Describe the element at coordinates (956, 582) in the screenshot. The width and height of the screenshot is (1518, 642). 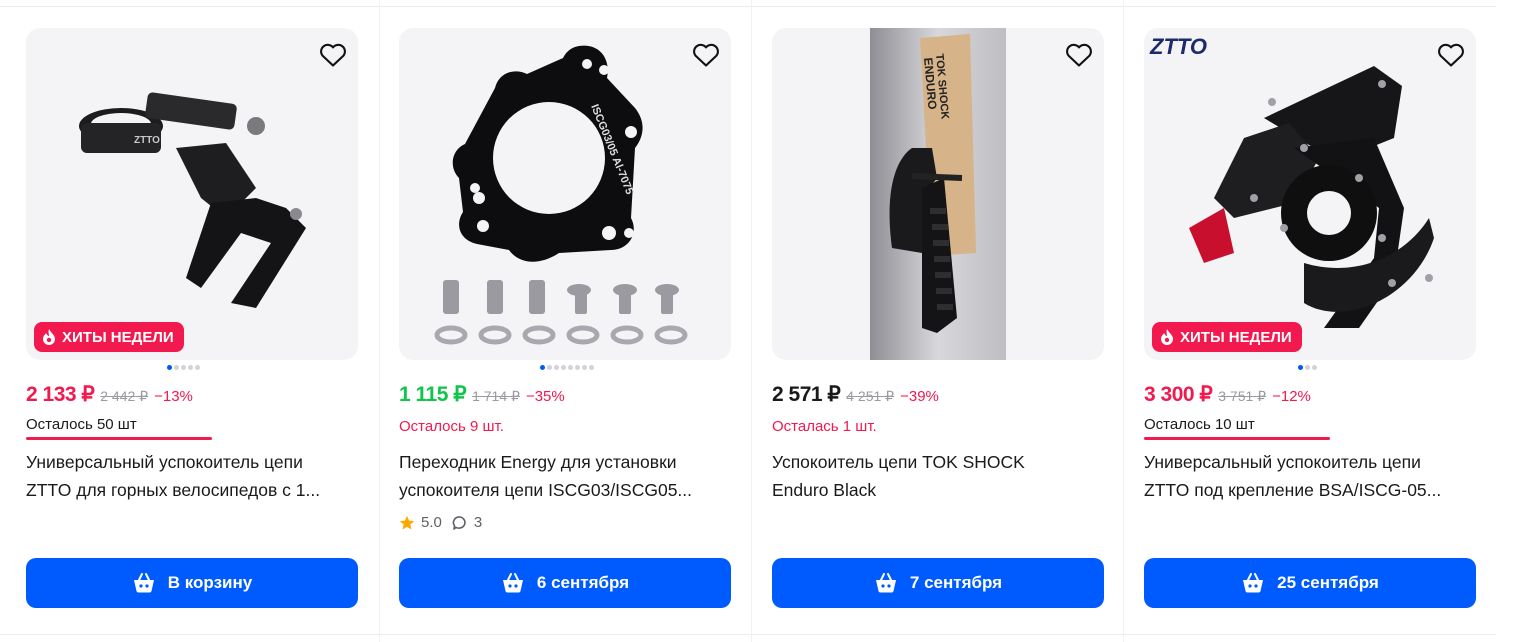
I see `button-label: 7 сентября` at that location.